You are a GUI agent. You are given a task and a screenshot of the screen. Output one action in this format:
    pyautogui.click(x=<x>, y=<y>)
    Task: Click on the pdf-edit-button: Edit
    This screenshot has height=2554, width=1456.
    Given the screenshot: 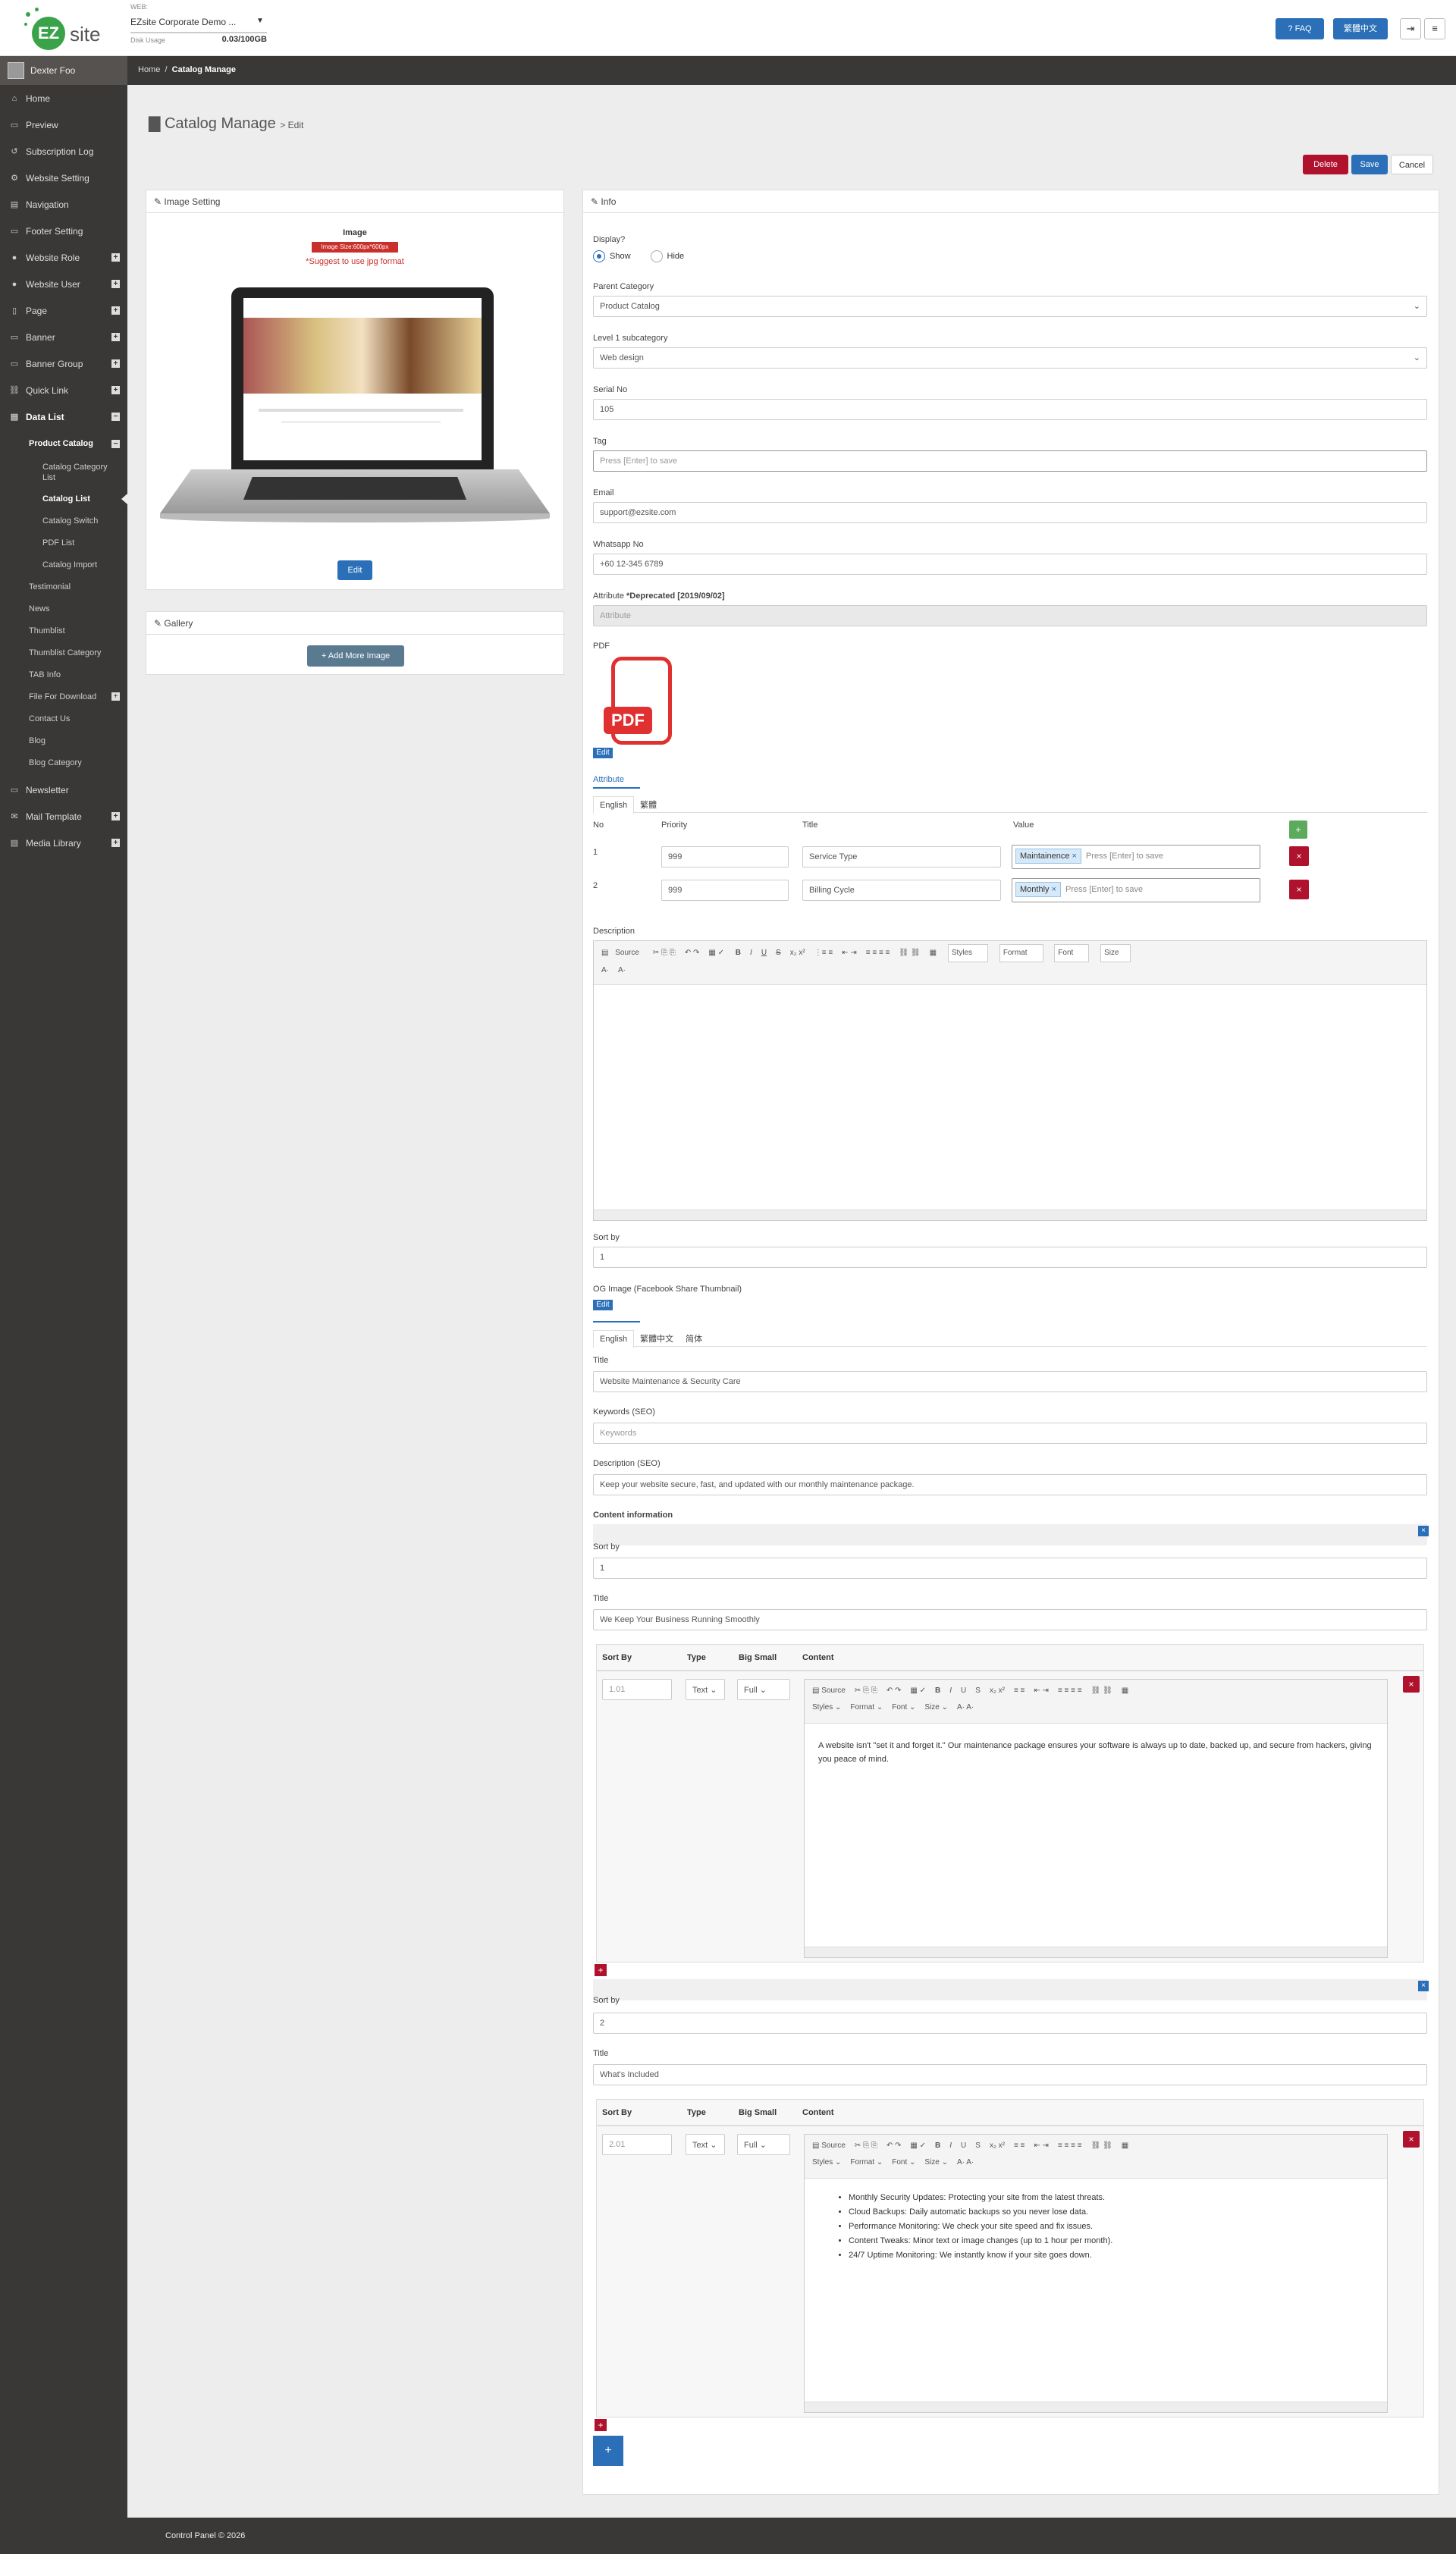 What is the action you would take?
    pyautogui.click(x=603, y=753)
    